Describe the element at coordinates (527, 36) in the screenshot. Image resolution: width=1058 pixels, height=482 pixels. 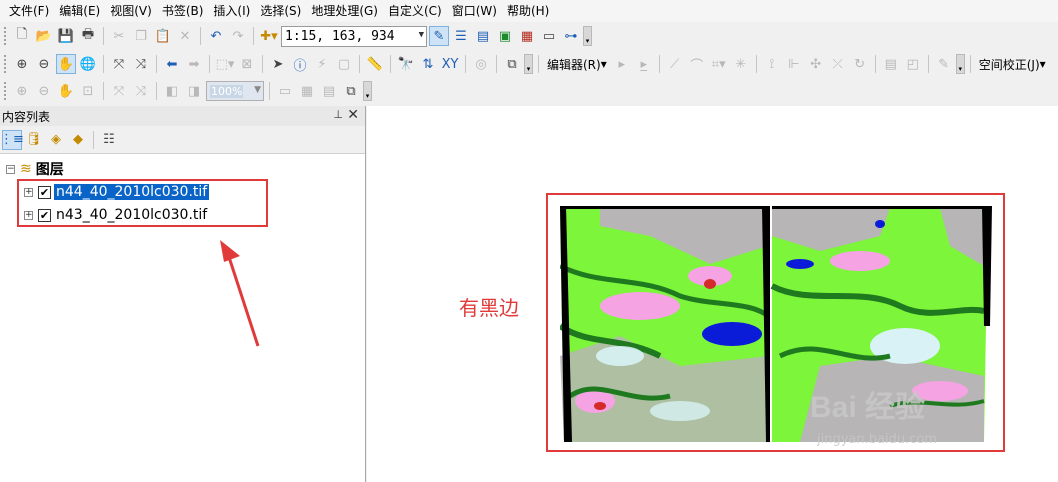
I see `arctoolbox-icon: ▦` at that location.